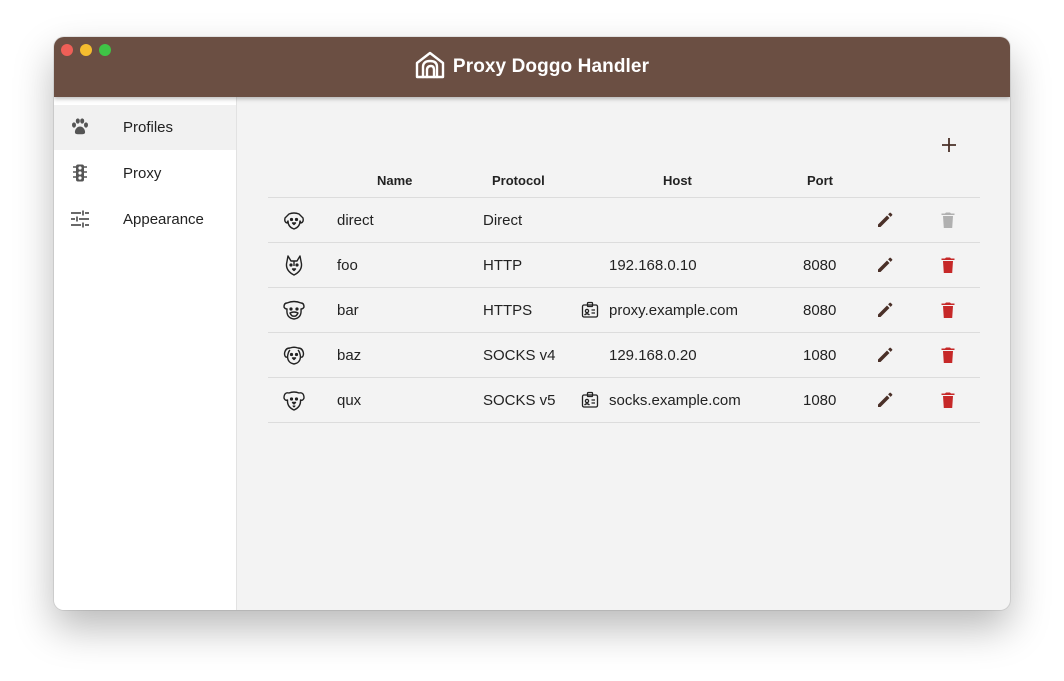 The height and width of the screenshot is (681, 1064). What do you see at coordinates (142, 173) in the screenshot?
I see `sidebar-item-label: Proxy` at bounding box center [142, 173].